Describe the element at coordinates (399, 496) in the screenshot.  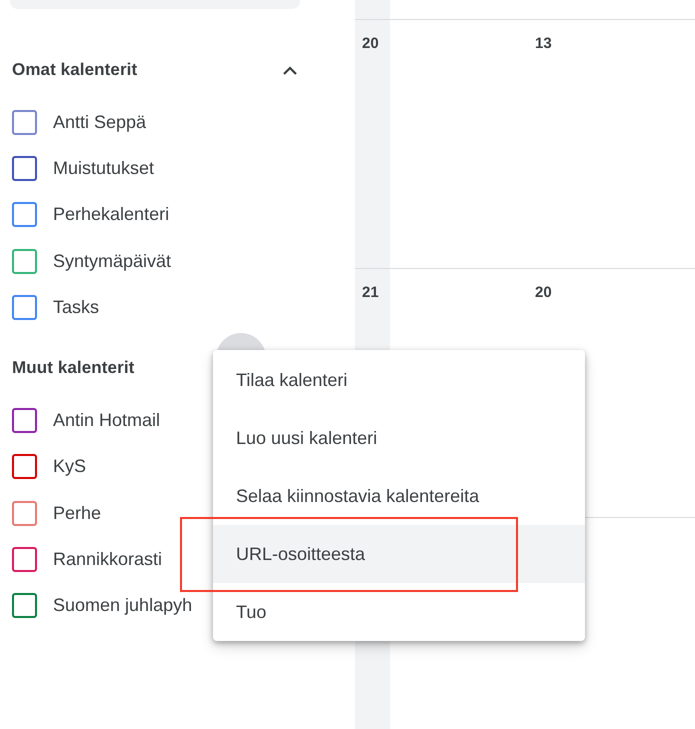
I see `menu-item: Selaa kiinnostavia kalentereita` at that location.